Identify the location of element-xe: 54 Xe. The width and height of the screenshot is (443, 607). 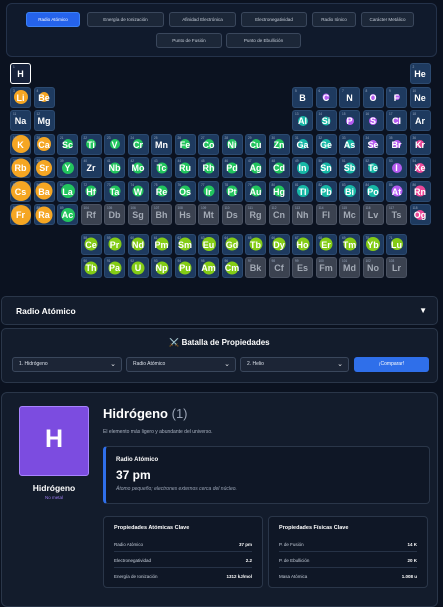
(420, 167).